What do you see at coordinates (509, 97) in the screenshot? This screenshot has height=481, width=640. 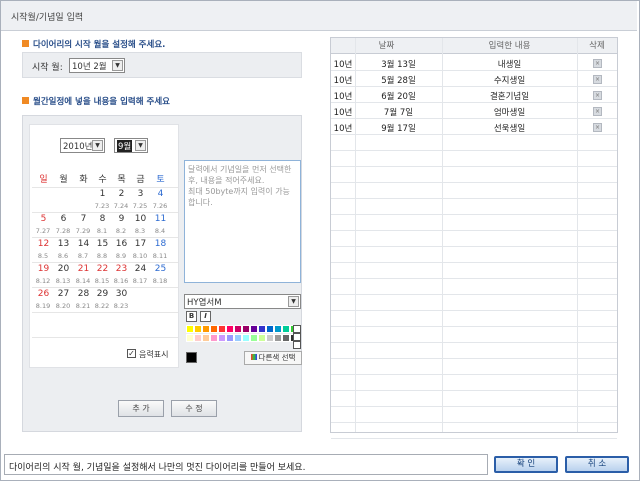 I see `row-content: 결혼기념일` at bounding box center [509, 97].